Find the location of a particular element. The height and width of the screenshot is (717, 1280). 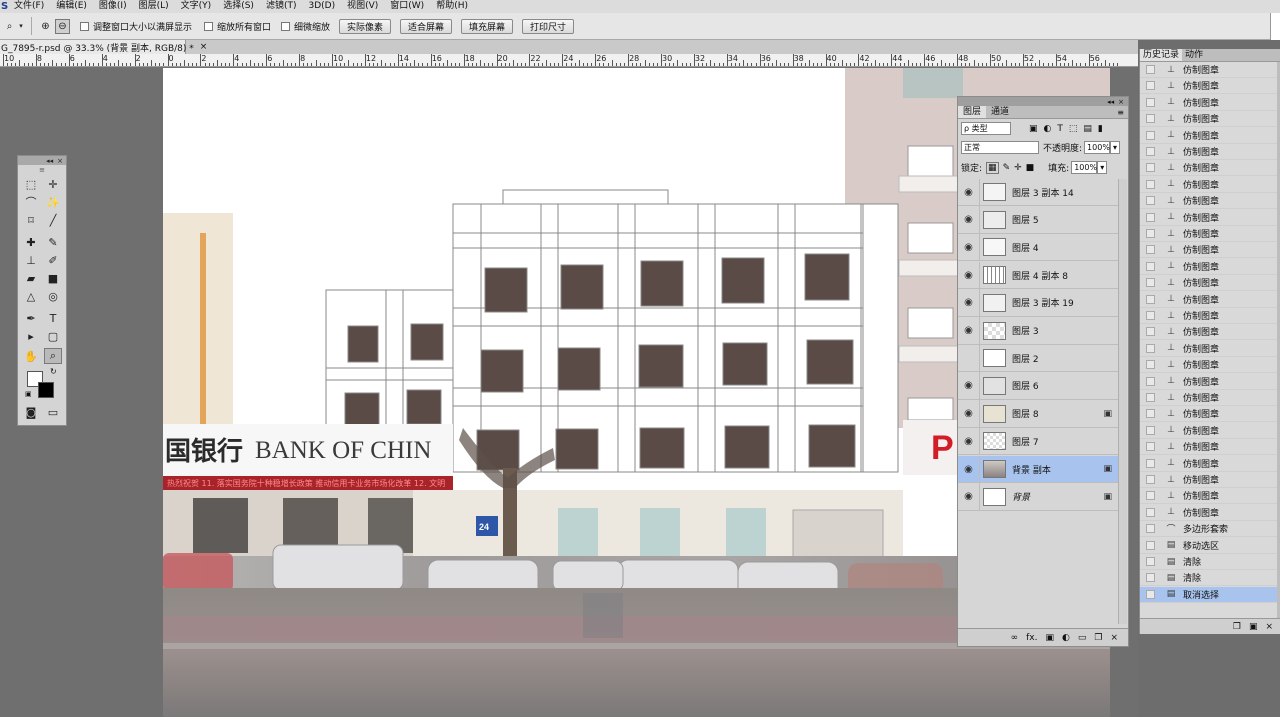

collapse-icon: ◂◂ is located at coordinates (49, 161).